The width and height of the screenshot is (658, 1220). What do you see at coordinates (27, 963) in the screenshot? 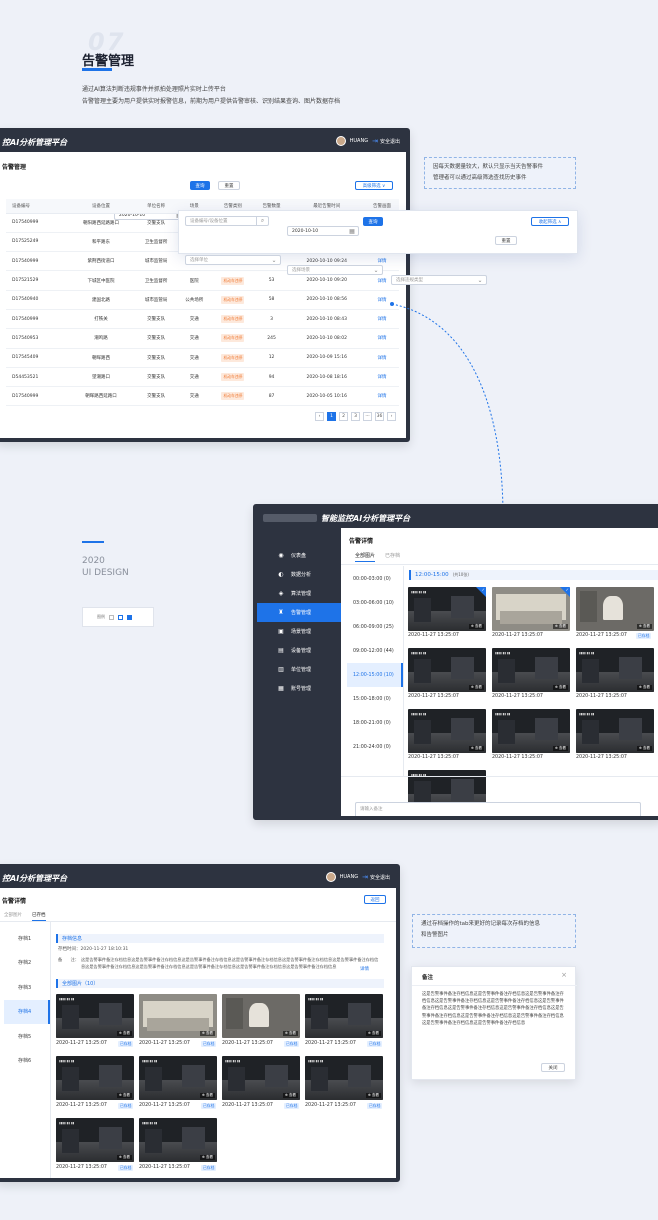
I see `archive-item: 存档2` at bounding box center [27, 963].